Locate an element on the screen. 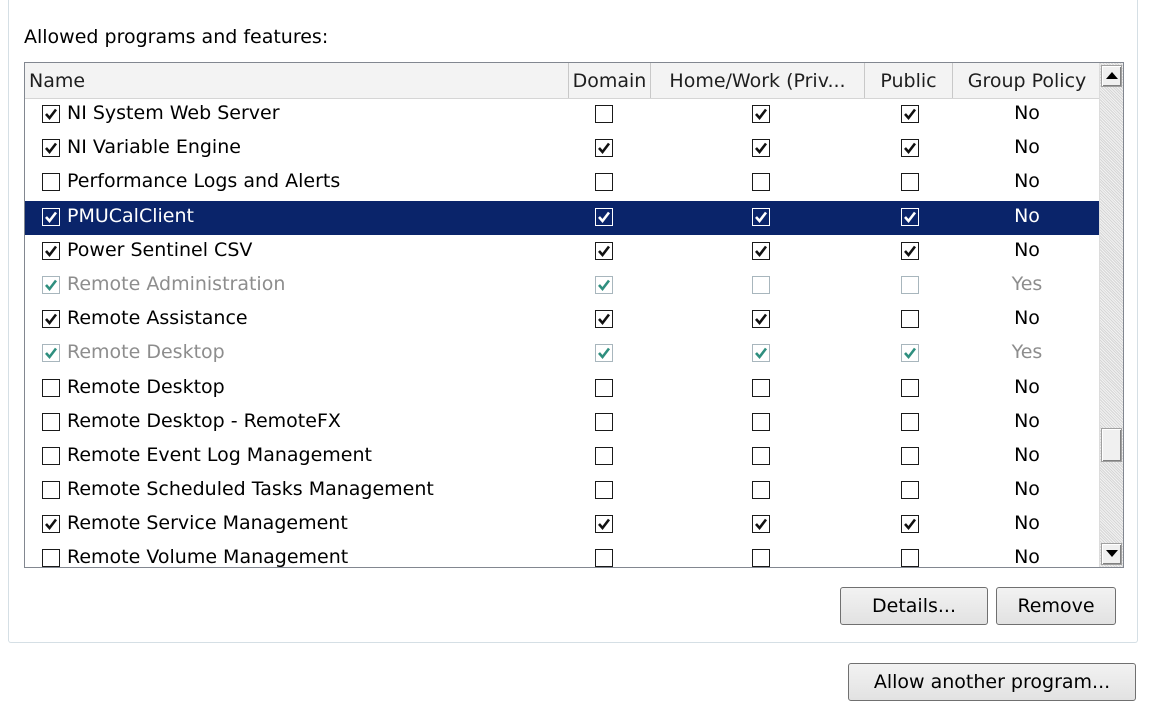  table-row: PMUCalClient No is located at coordinates (563, 217).